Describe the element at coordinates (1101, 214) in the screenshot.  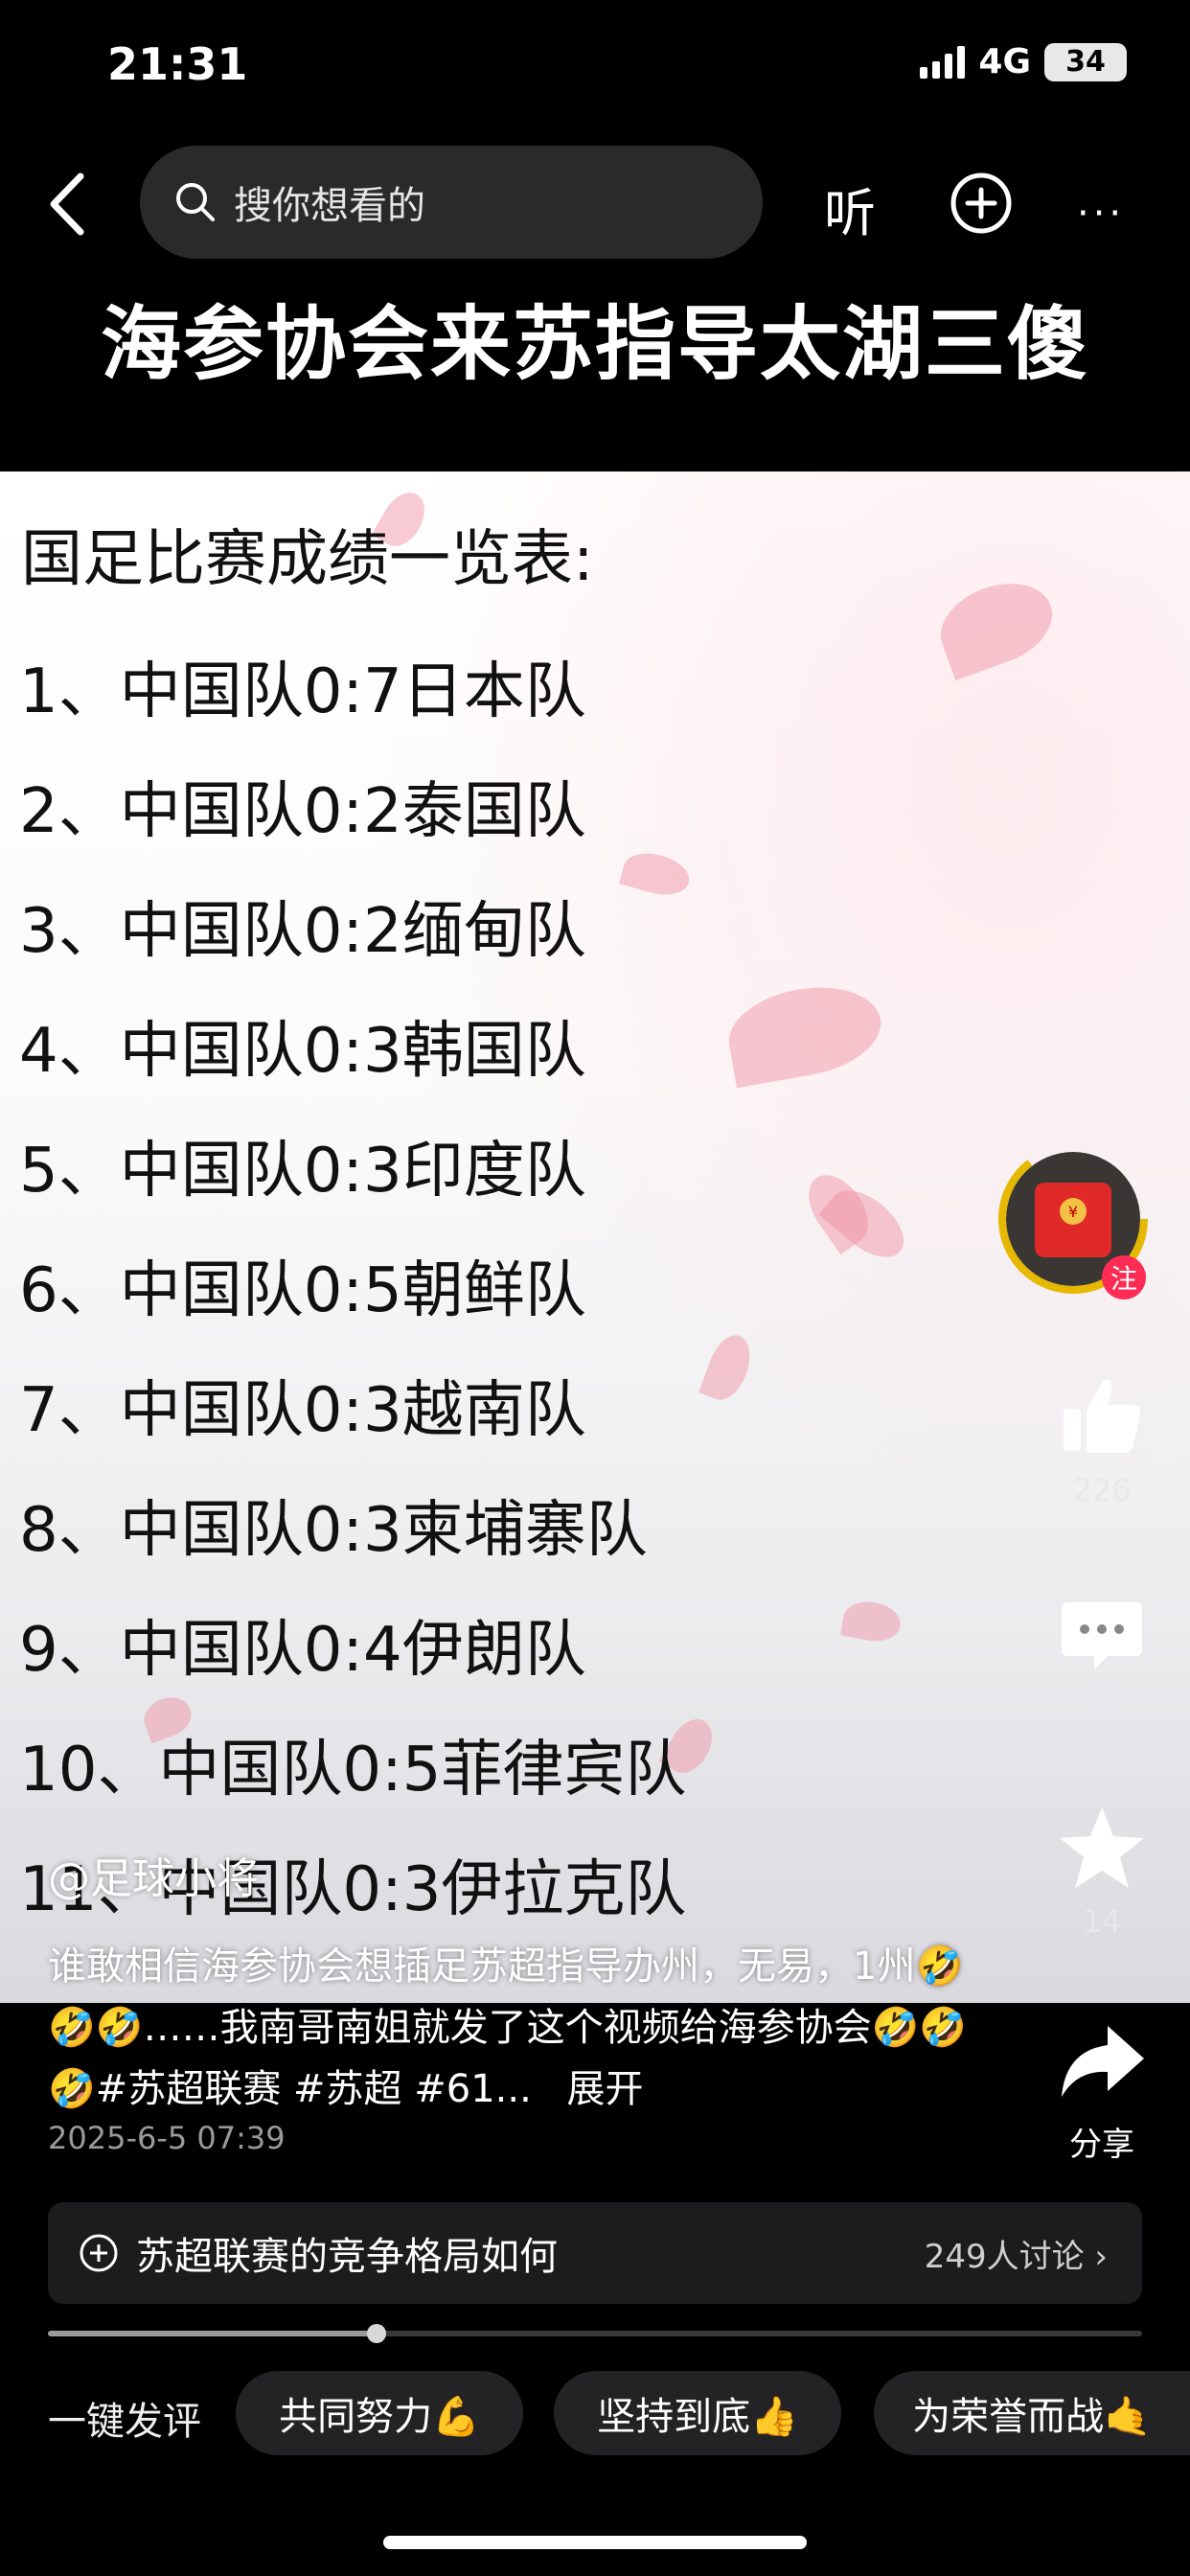
I see `more-button: ···` at that location.